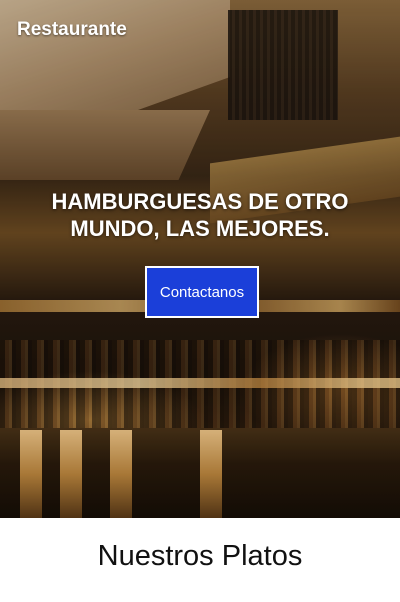  I want to click on dishes-section: Nuestros Platos, so click(200, 560).